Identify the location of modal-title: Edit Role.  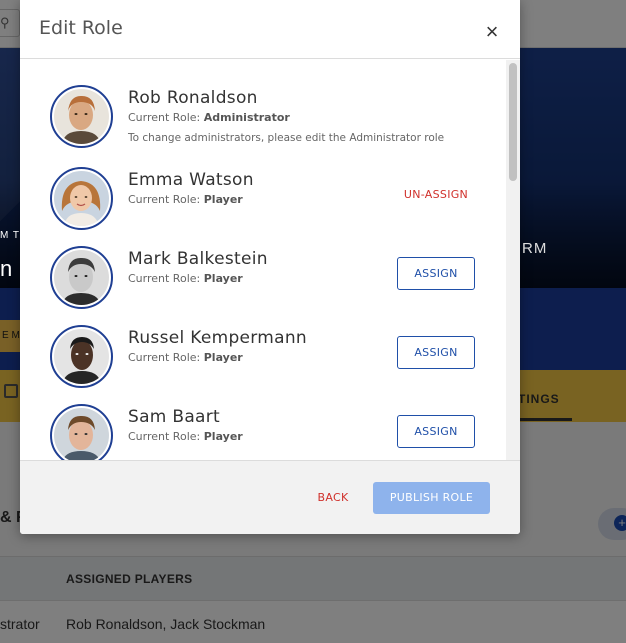
(81, 28).